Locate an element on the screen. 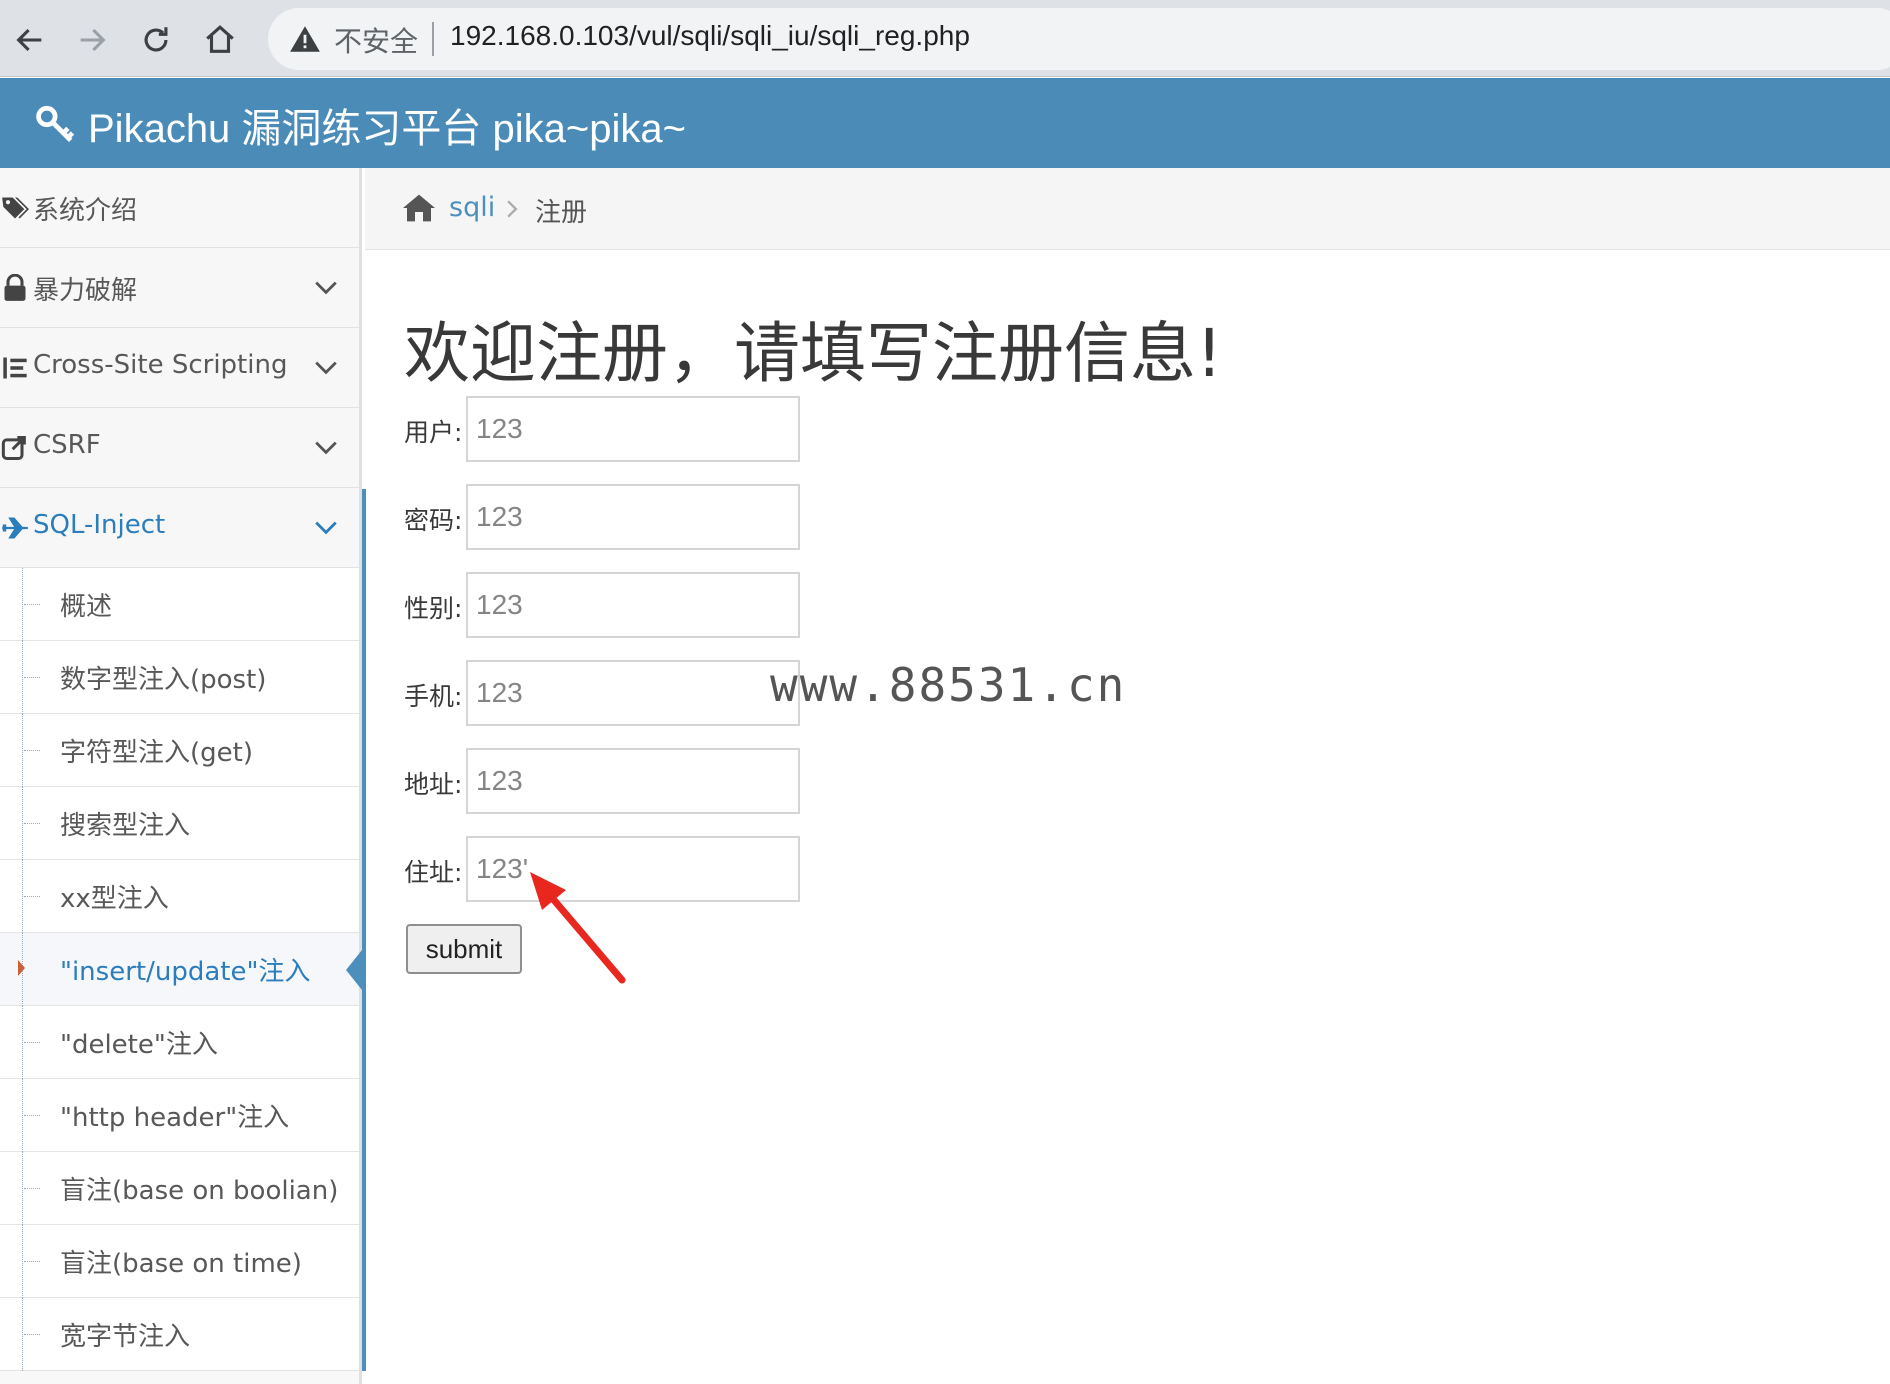  home-button is located at coordinates (220, 40).